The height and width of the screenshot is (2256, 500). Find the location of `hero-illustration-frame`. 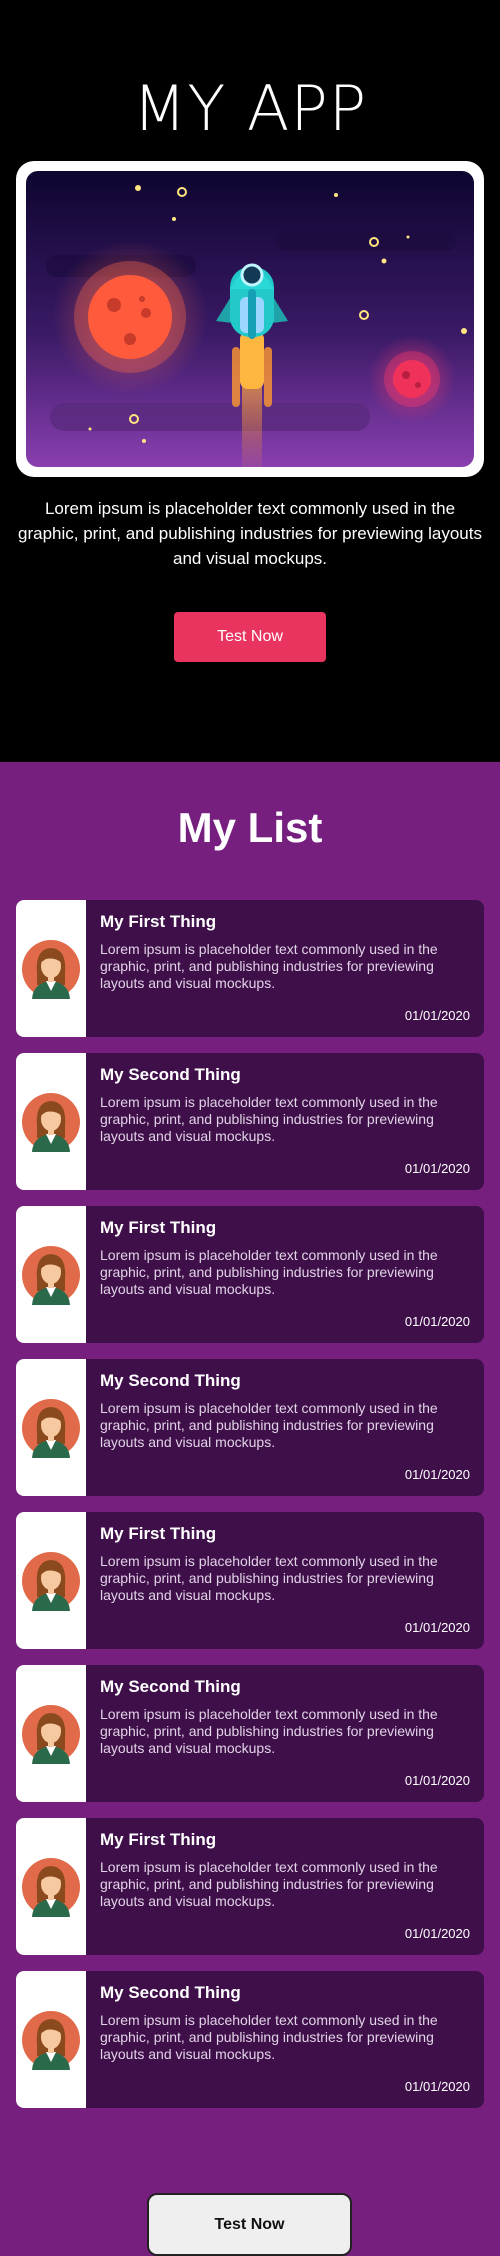

hero-illustration-frame is located at coordinates (250, 319).